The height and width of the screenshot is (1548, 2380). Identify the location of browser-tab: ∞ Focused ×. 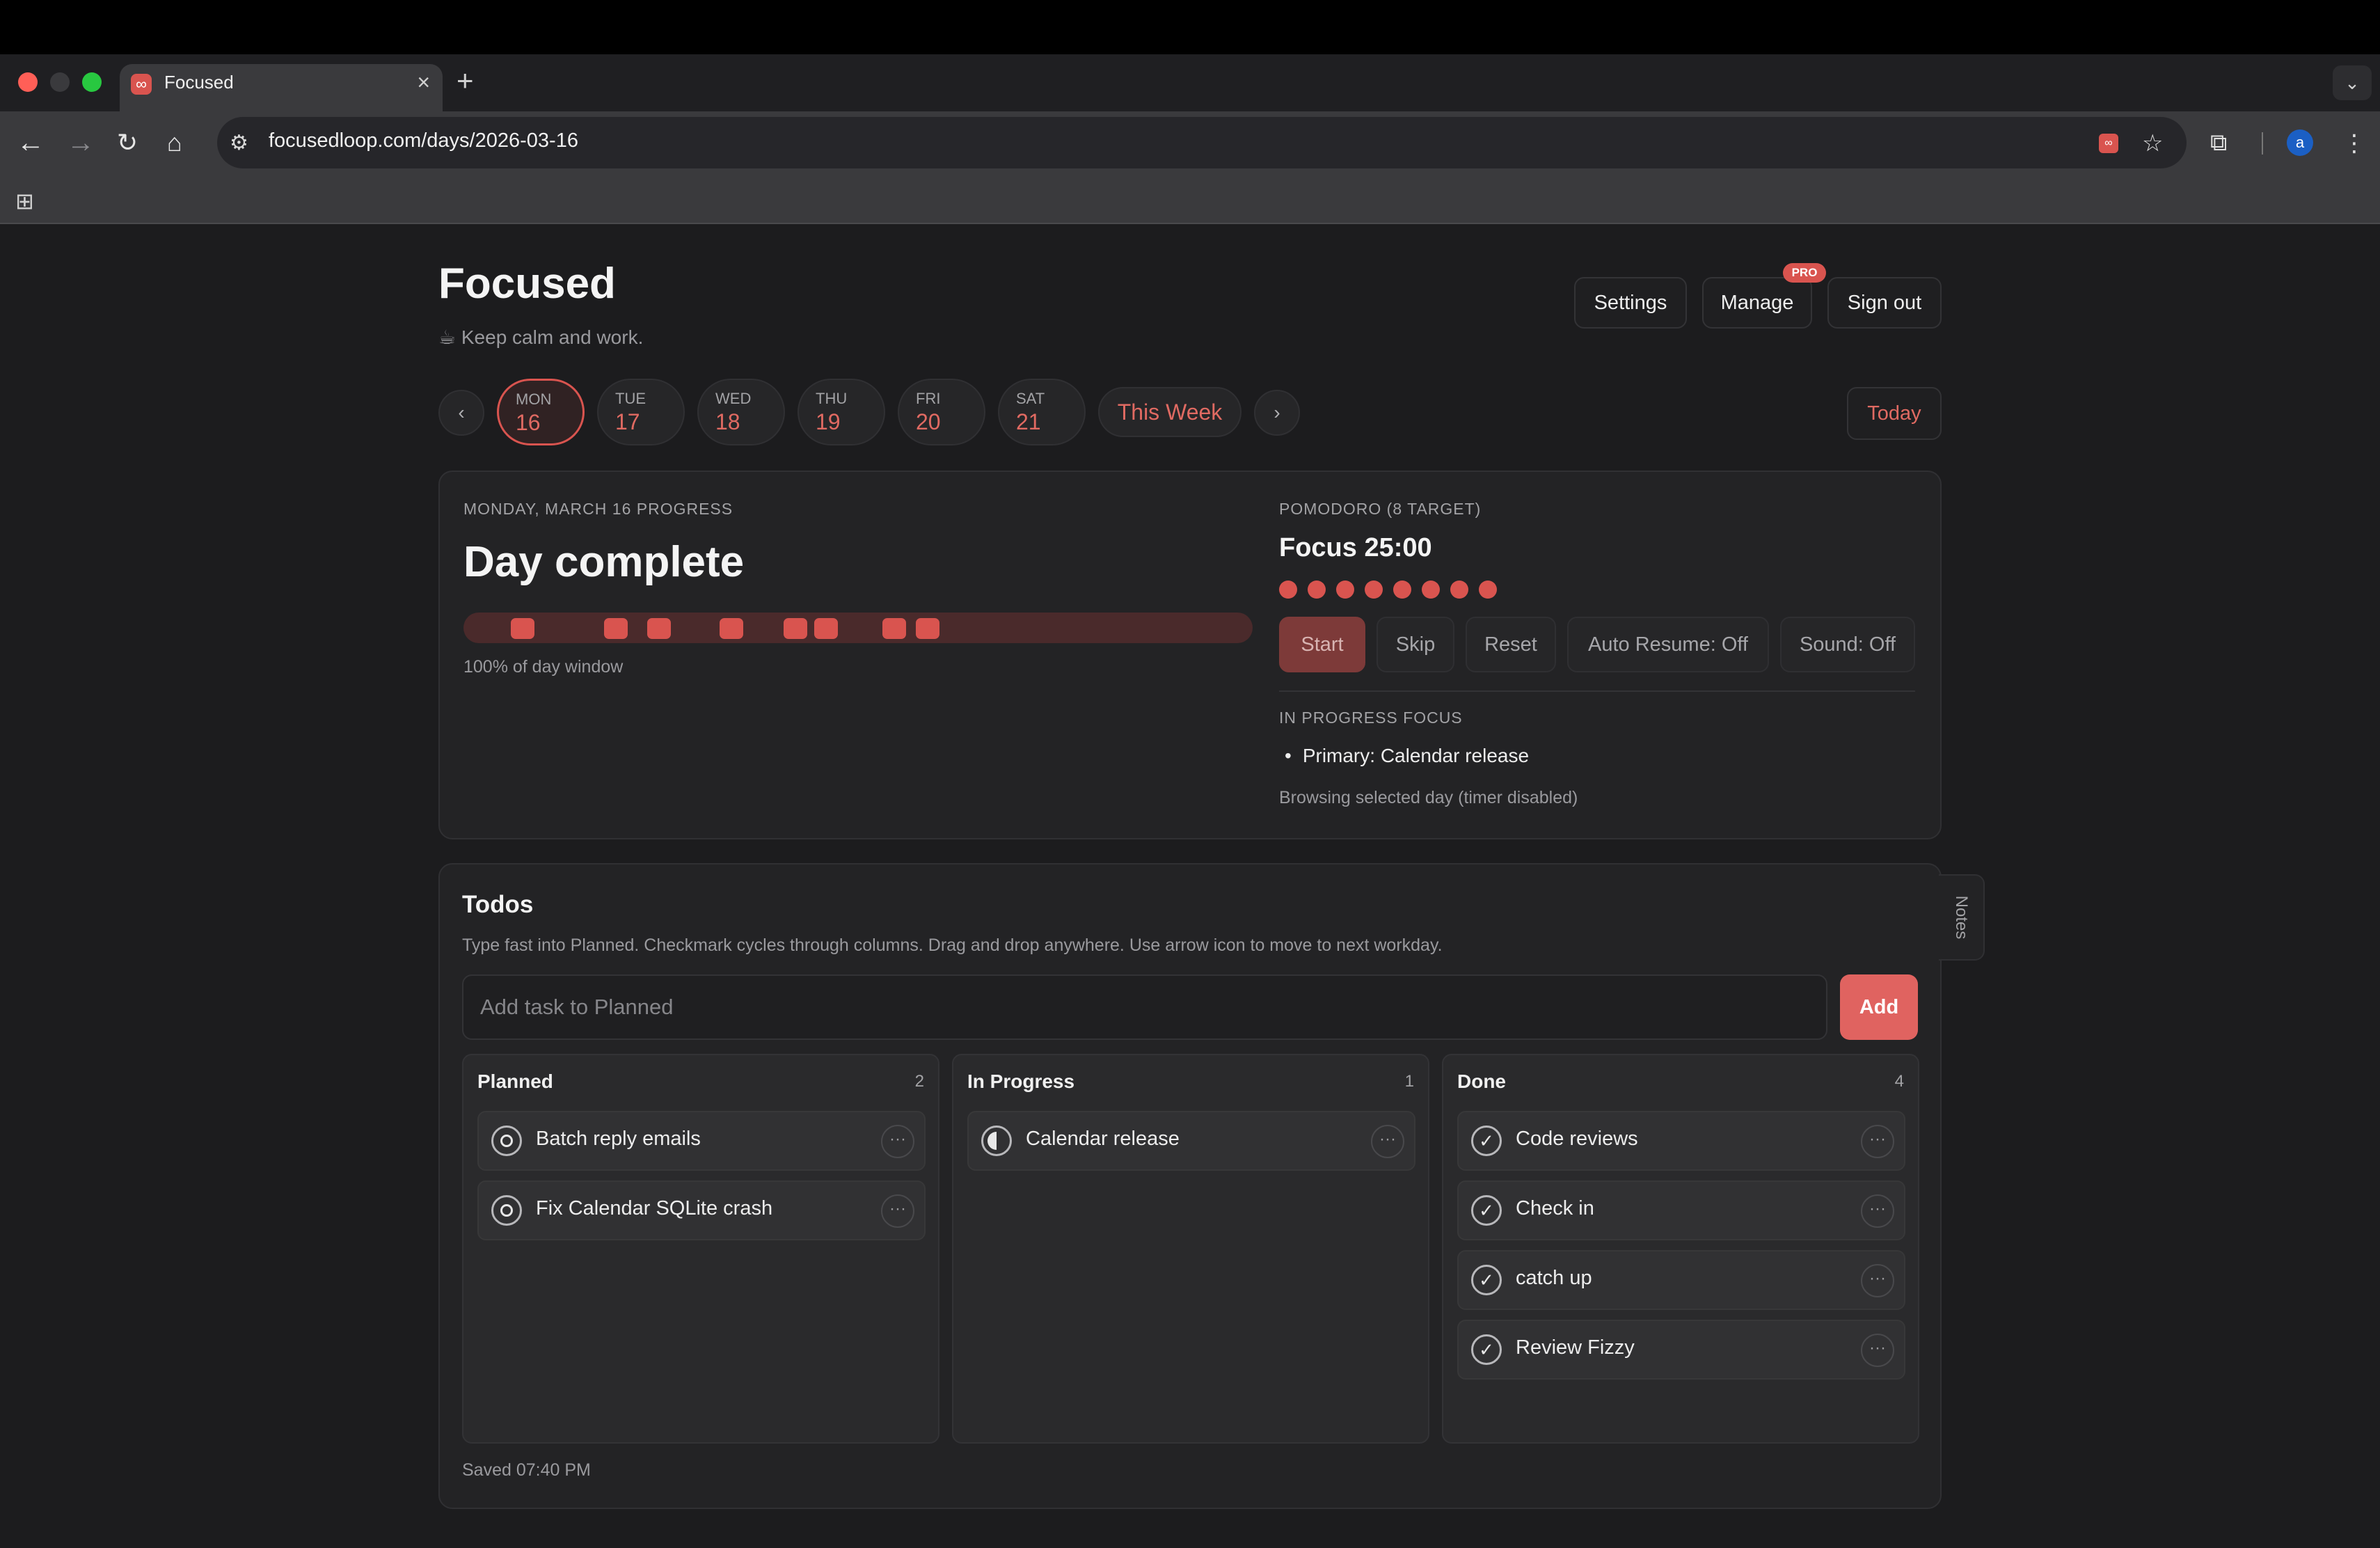
(281, 88).